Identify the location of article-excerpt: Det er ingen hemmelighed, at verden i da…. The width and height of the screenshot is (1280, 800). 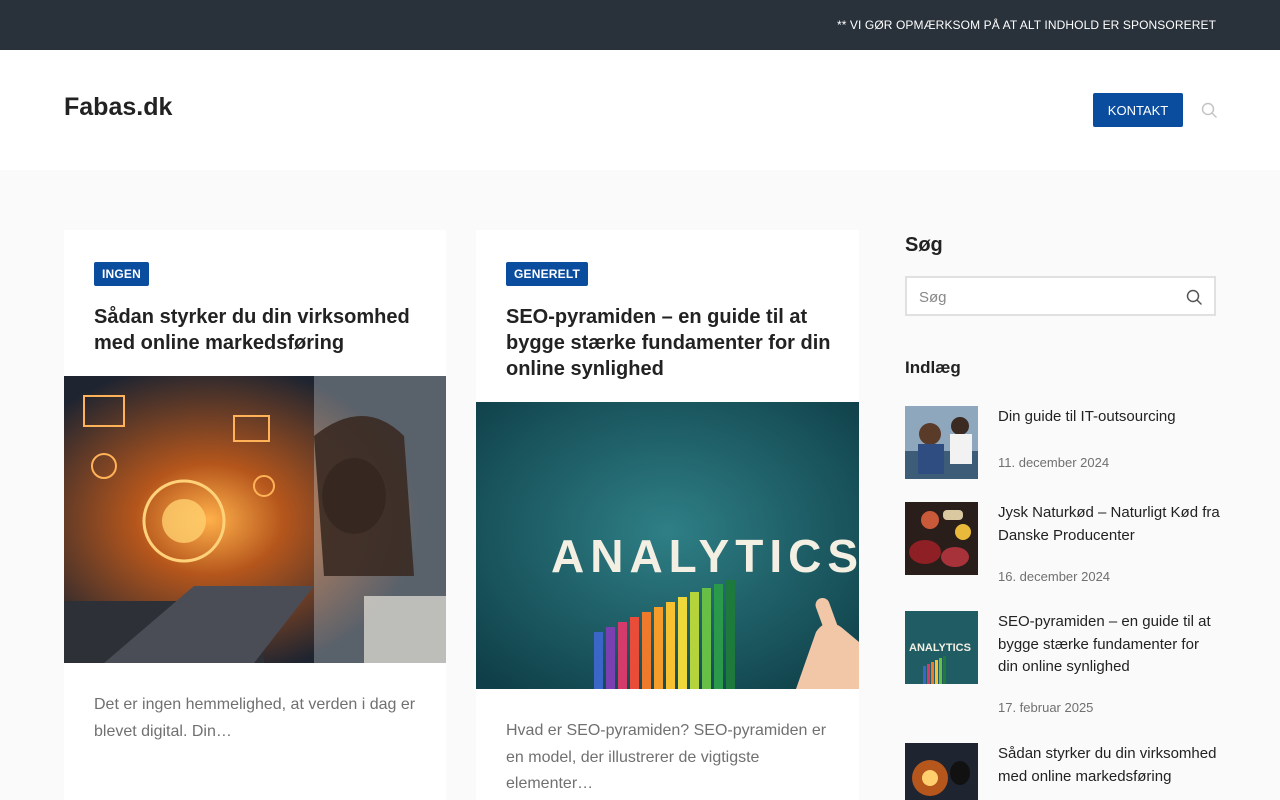
(255, 718).